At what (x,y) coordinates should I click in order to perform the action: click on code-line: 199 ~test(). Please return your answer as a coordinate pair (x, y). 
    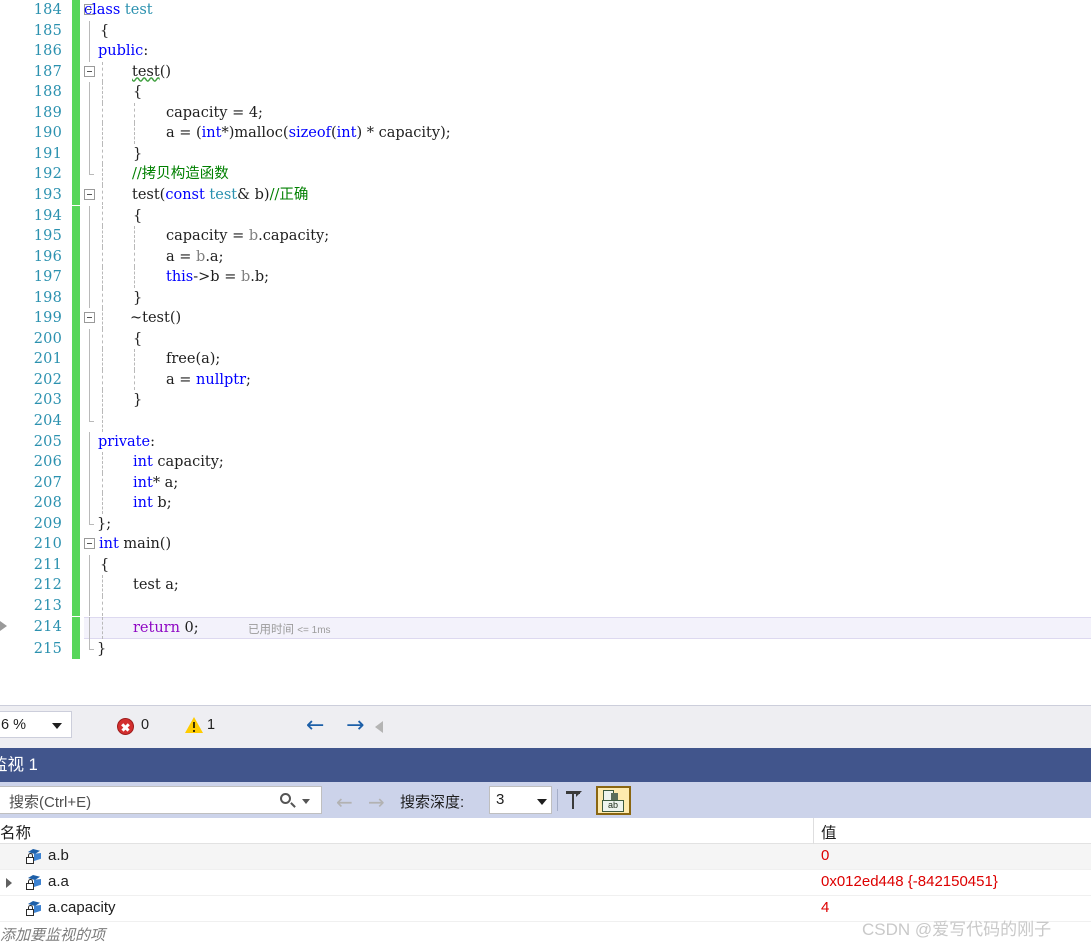
    Looking at the image, I should click on (545, 318).